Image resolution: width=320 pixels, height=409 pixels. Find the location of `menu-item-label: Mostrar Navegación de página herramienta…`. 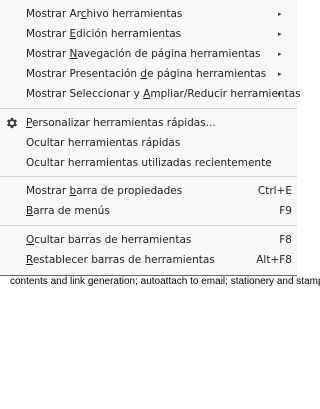

menu-item-label: Mostrar Navegación de página herramienta… is located at coordinates (143, 54).